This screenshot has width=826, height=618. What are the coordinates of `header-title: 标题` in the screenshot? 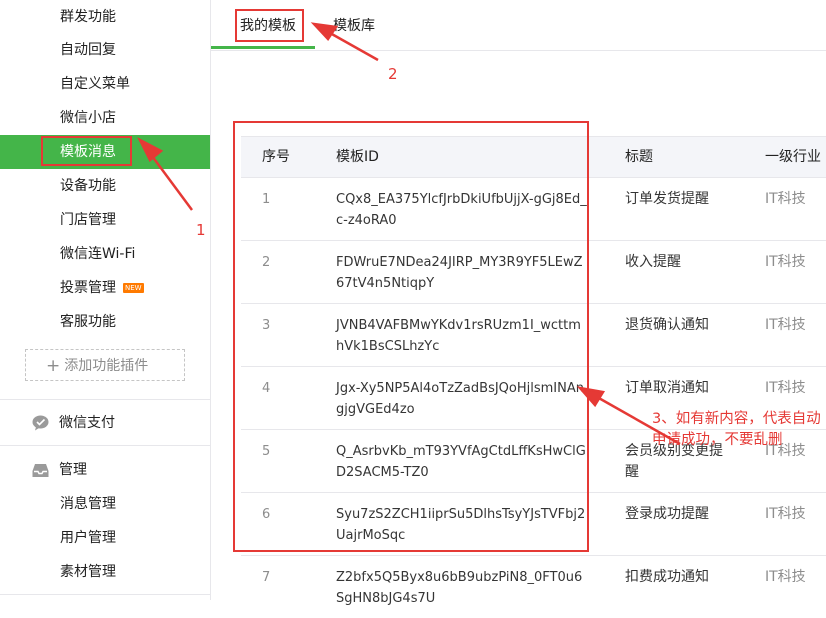 It's located at (639, 157).